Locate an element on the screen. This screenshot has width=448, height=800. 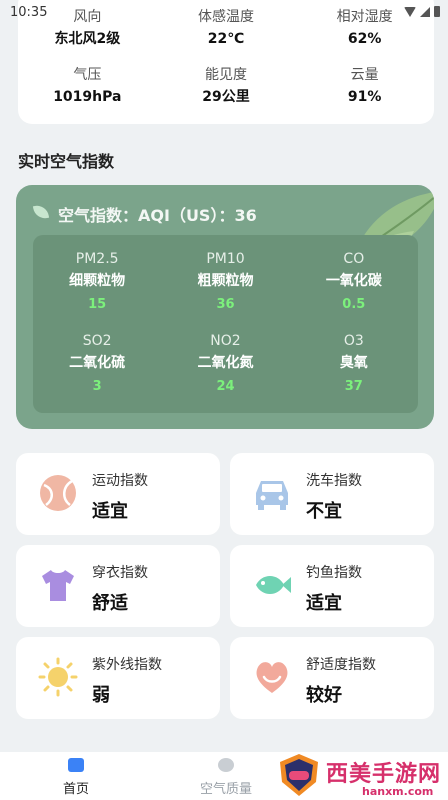
status-icons is located at coordinates (422, 11).